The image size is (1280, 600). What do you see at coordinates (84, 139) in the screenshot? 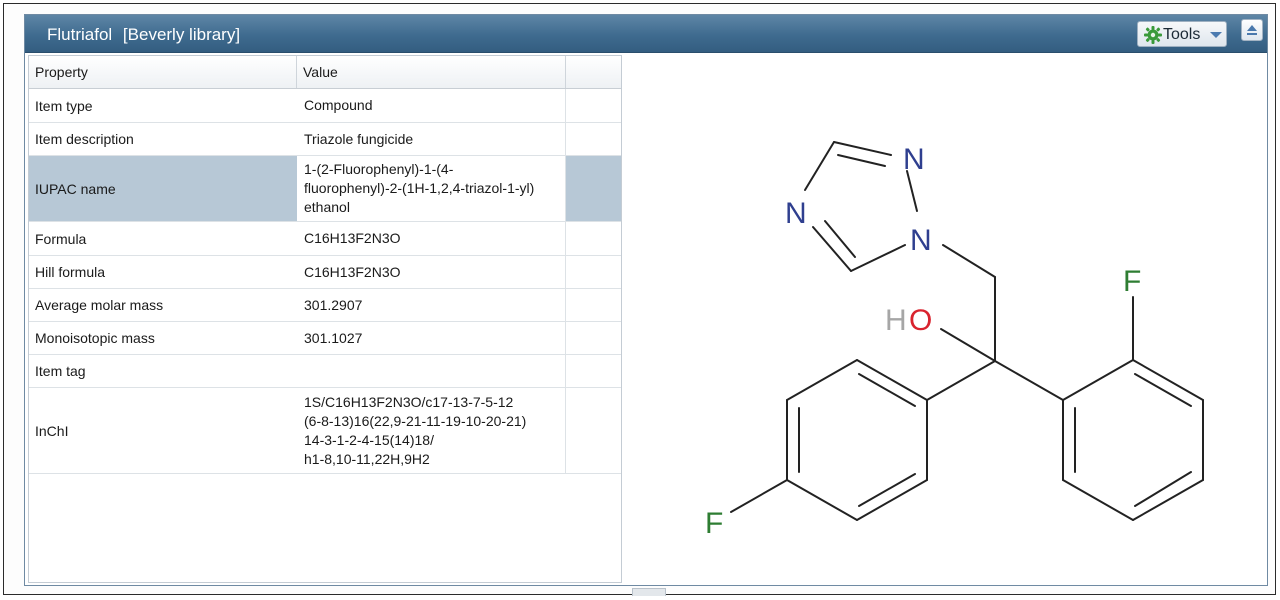
I see `property-cell: Item description` at bounding box center [84, 139].